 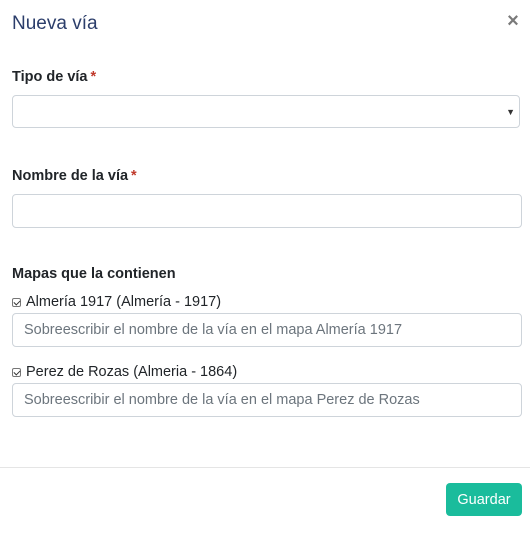 What do you see at coordinates (510, 112) in the screenshot?
I see `chevron-down-icon: ▼` at bounding box center [510, 112].